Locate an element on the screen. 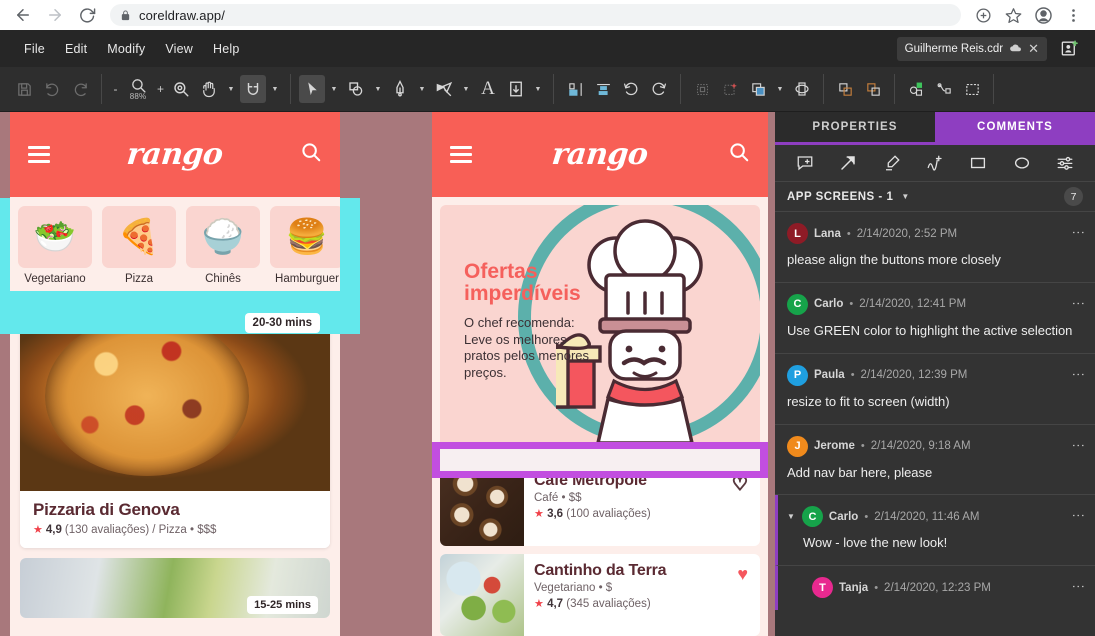  restaurant-meta: ★ 4,9 (130 avaliações) / Pizza • $$$ is located at coordinates (175, 530).